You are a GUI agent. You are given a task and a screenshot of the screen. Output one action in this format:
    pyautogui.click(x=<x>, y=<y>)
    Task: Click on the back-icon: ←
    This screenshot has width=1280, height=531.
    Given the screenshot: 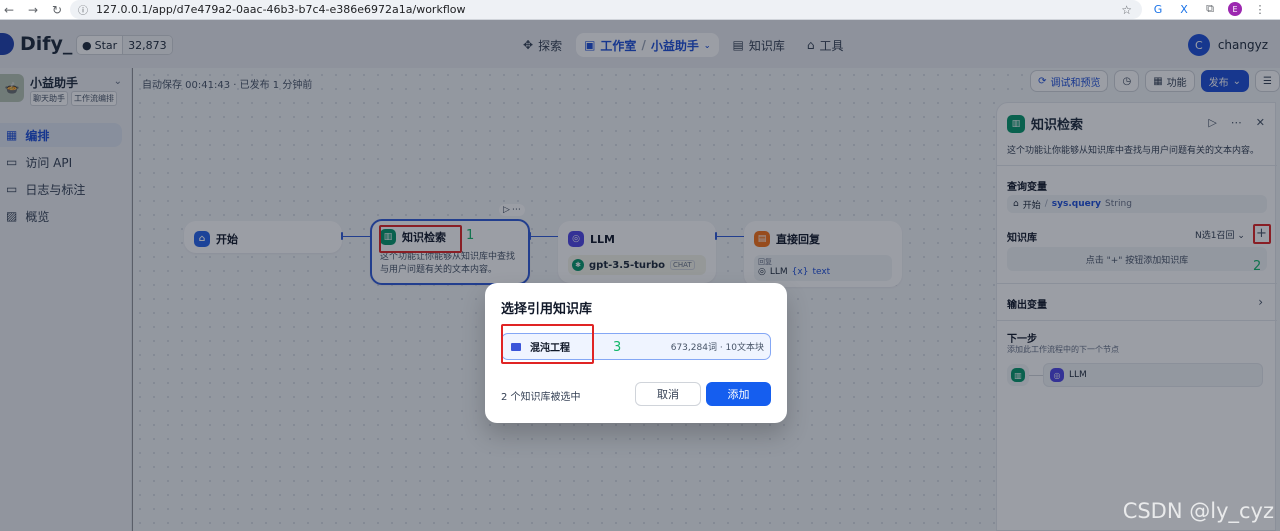 What is the action you would take?
    pyautogui.click(x=9, y=10)
    